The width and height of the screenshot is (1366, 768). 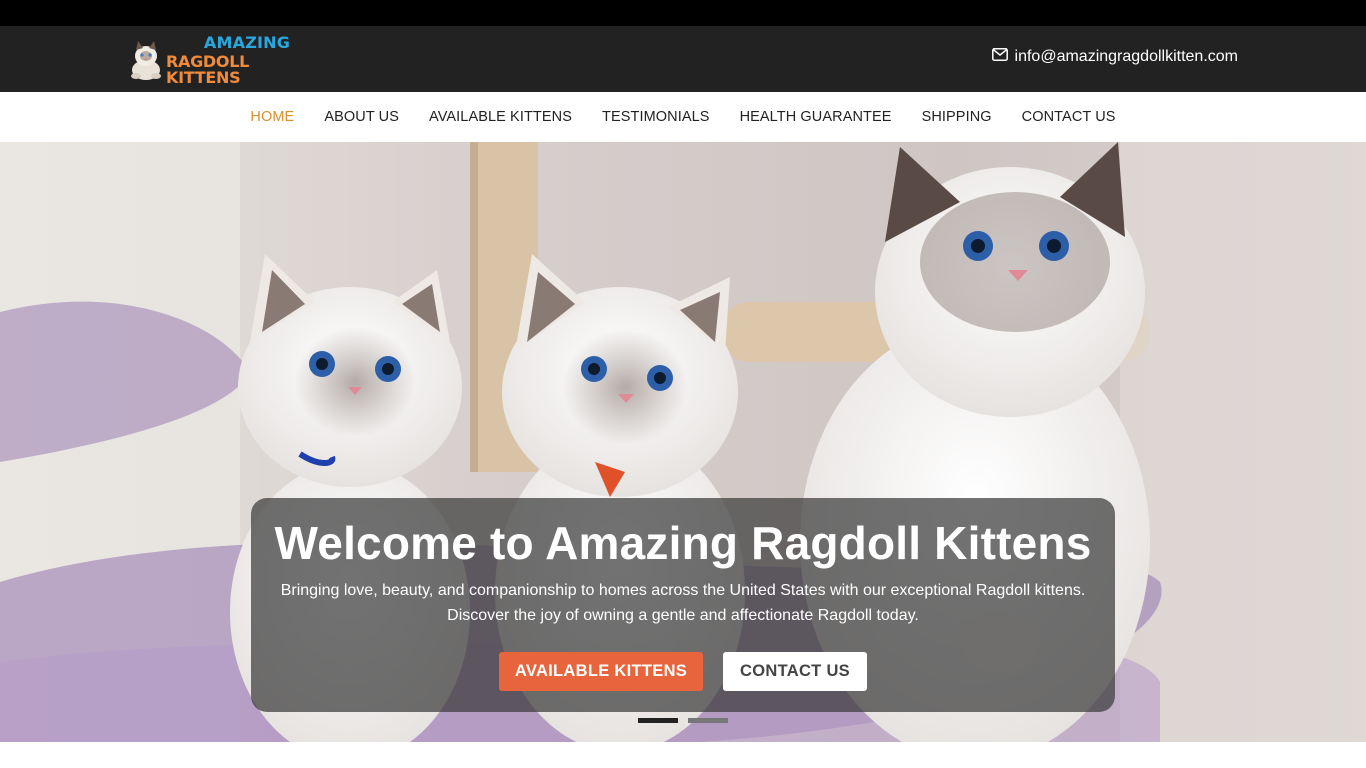 I want to click on hero-buttons: AVAILABLE KITTENS CONTACT US, so click(x=683, y=671).